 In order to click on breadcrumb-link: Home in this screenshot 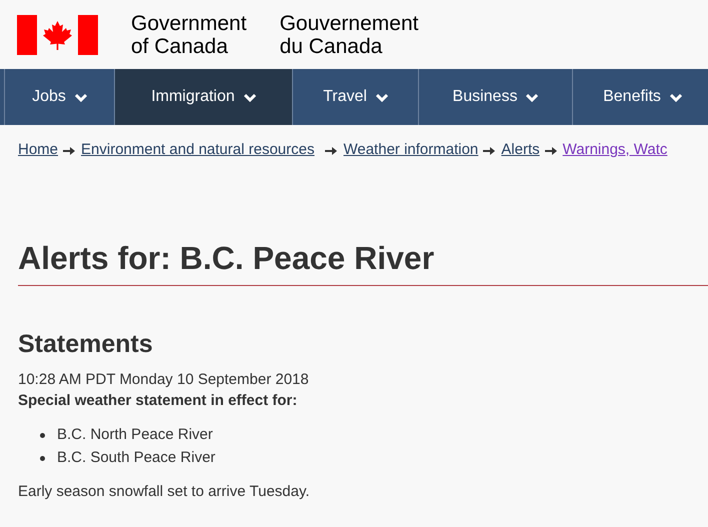, I will do `click(38, 150)`.